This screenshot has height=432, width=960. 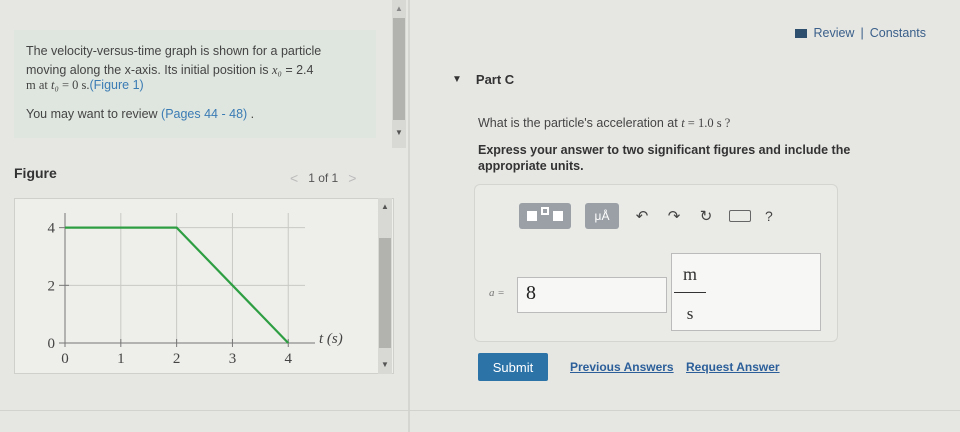 What do you see at coordinates (497, 293) in the screenshot?
I see `answer-label: a =` at bounding box center [497, 293].